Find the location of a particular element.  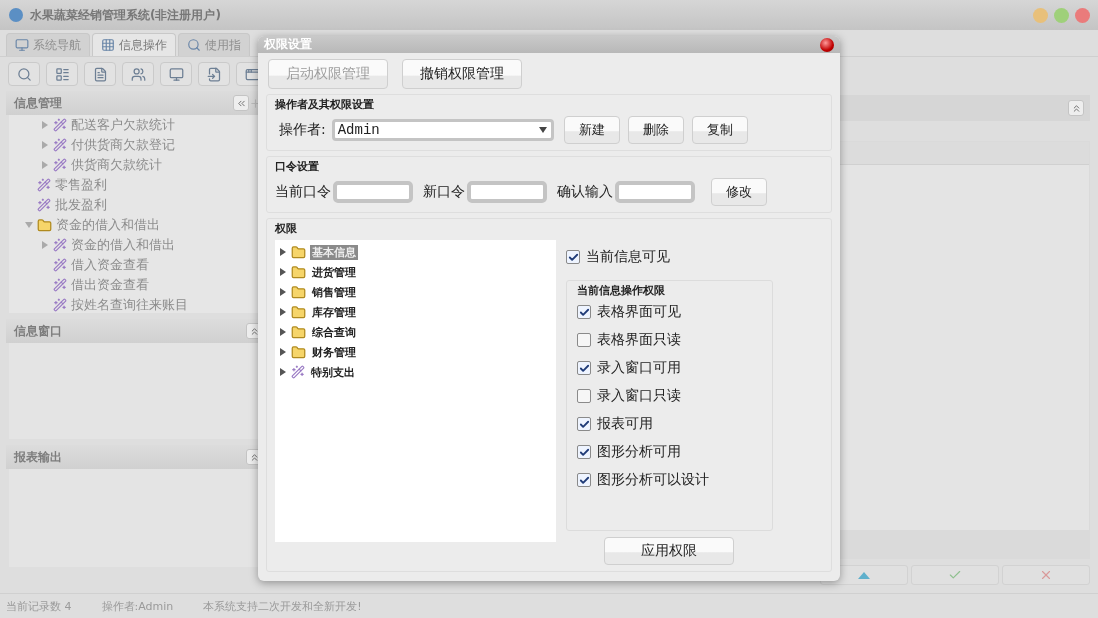

tab: 信息操作 is located at coordinates (134, 44).